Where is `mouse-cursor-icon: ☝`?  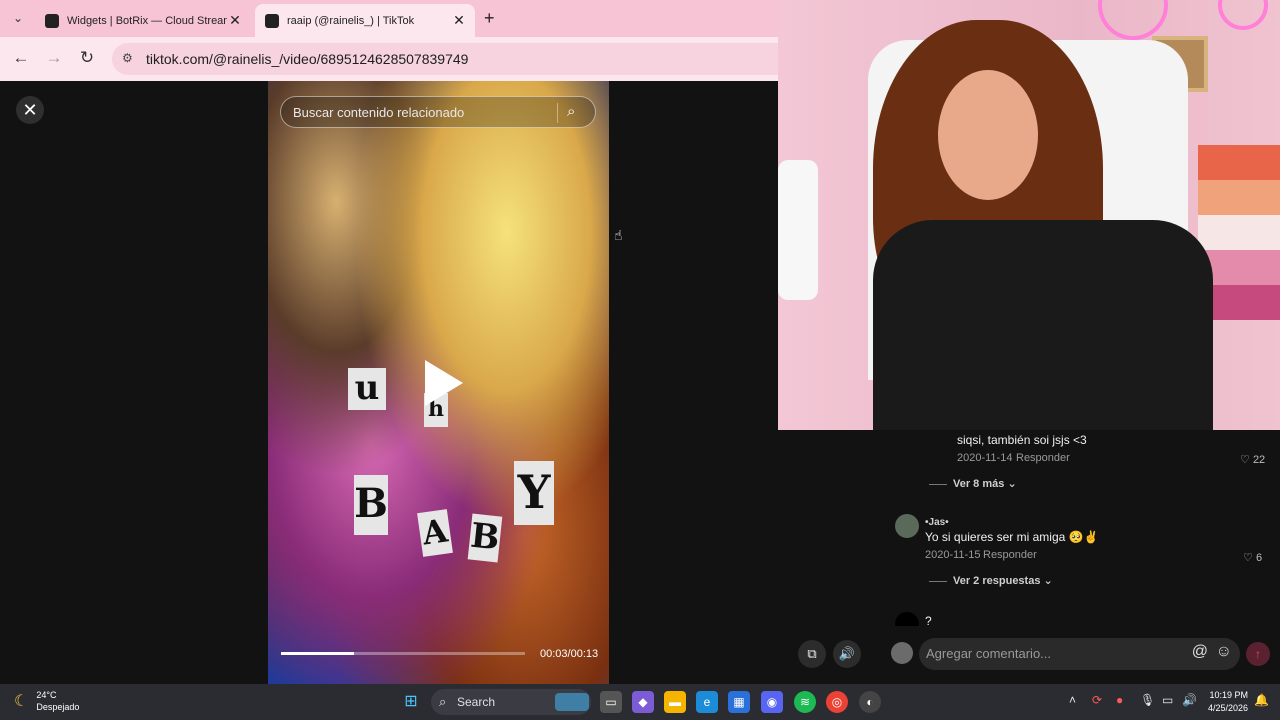
mouse-cursor-icon: ☝ is located at coordinates (618, 235).